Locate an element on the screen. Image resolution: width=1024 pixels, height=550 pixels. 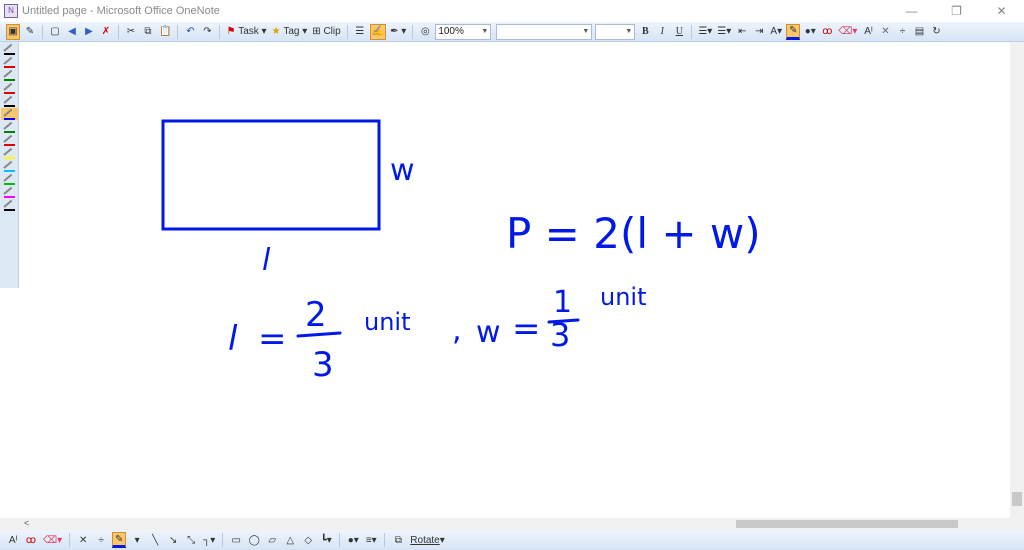
pin-icon: ✎ is located at coordinates (30, 32).